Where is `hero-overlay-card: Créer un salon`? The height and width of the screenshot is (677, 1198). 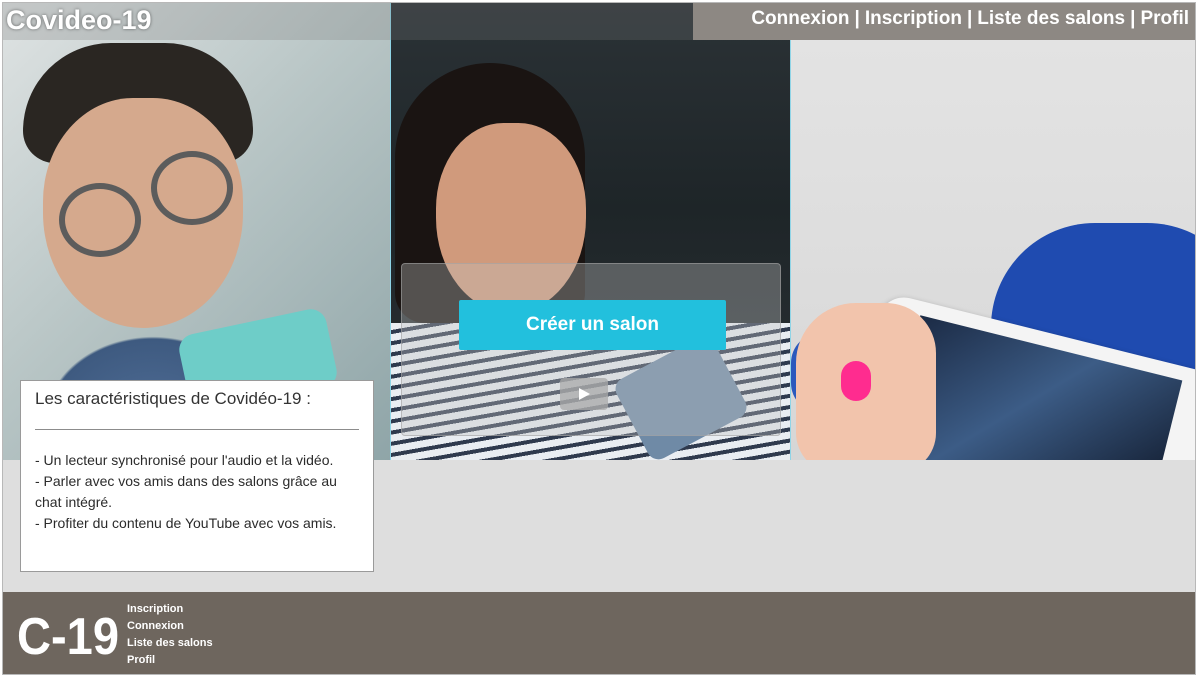
hero-overlay-card: Créer un salon is located at coordinates (591, 349).